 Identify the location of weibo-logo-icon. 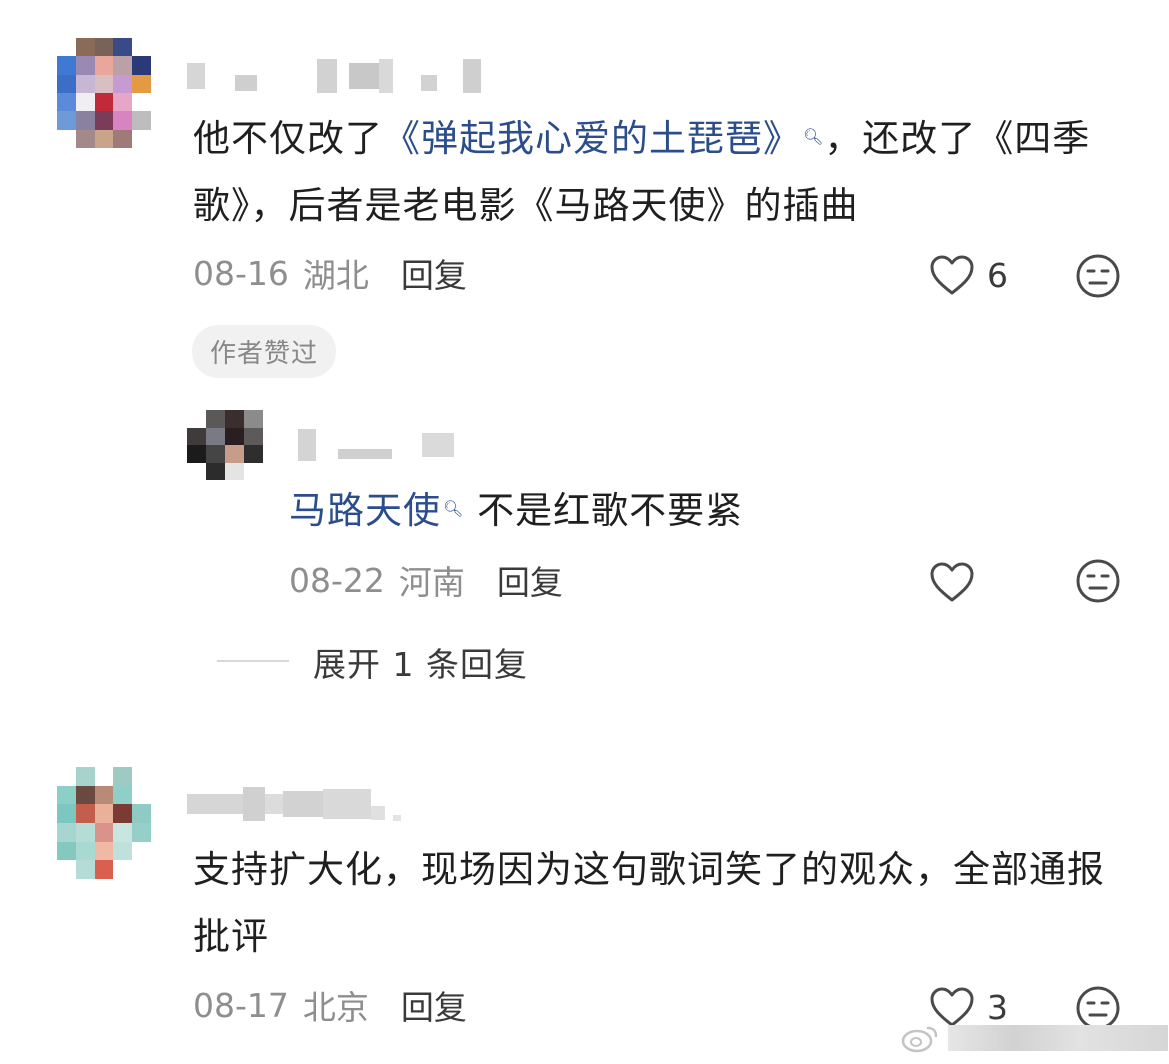
(919, 1039).